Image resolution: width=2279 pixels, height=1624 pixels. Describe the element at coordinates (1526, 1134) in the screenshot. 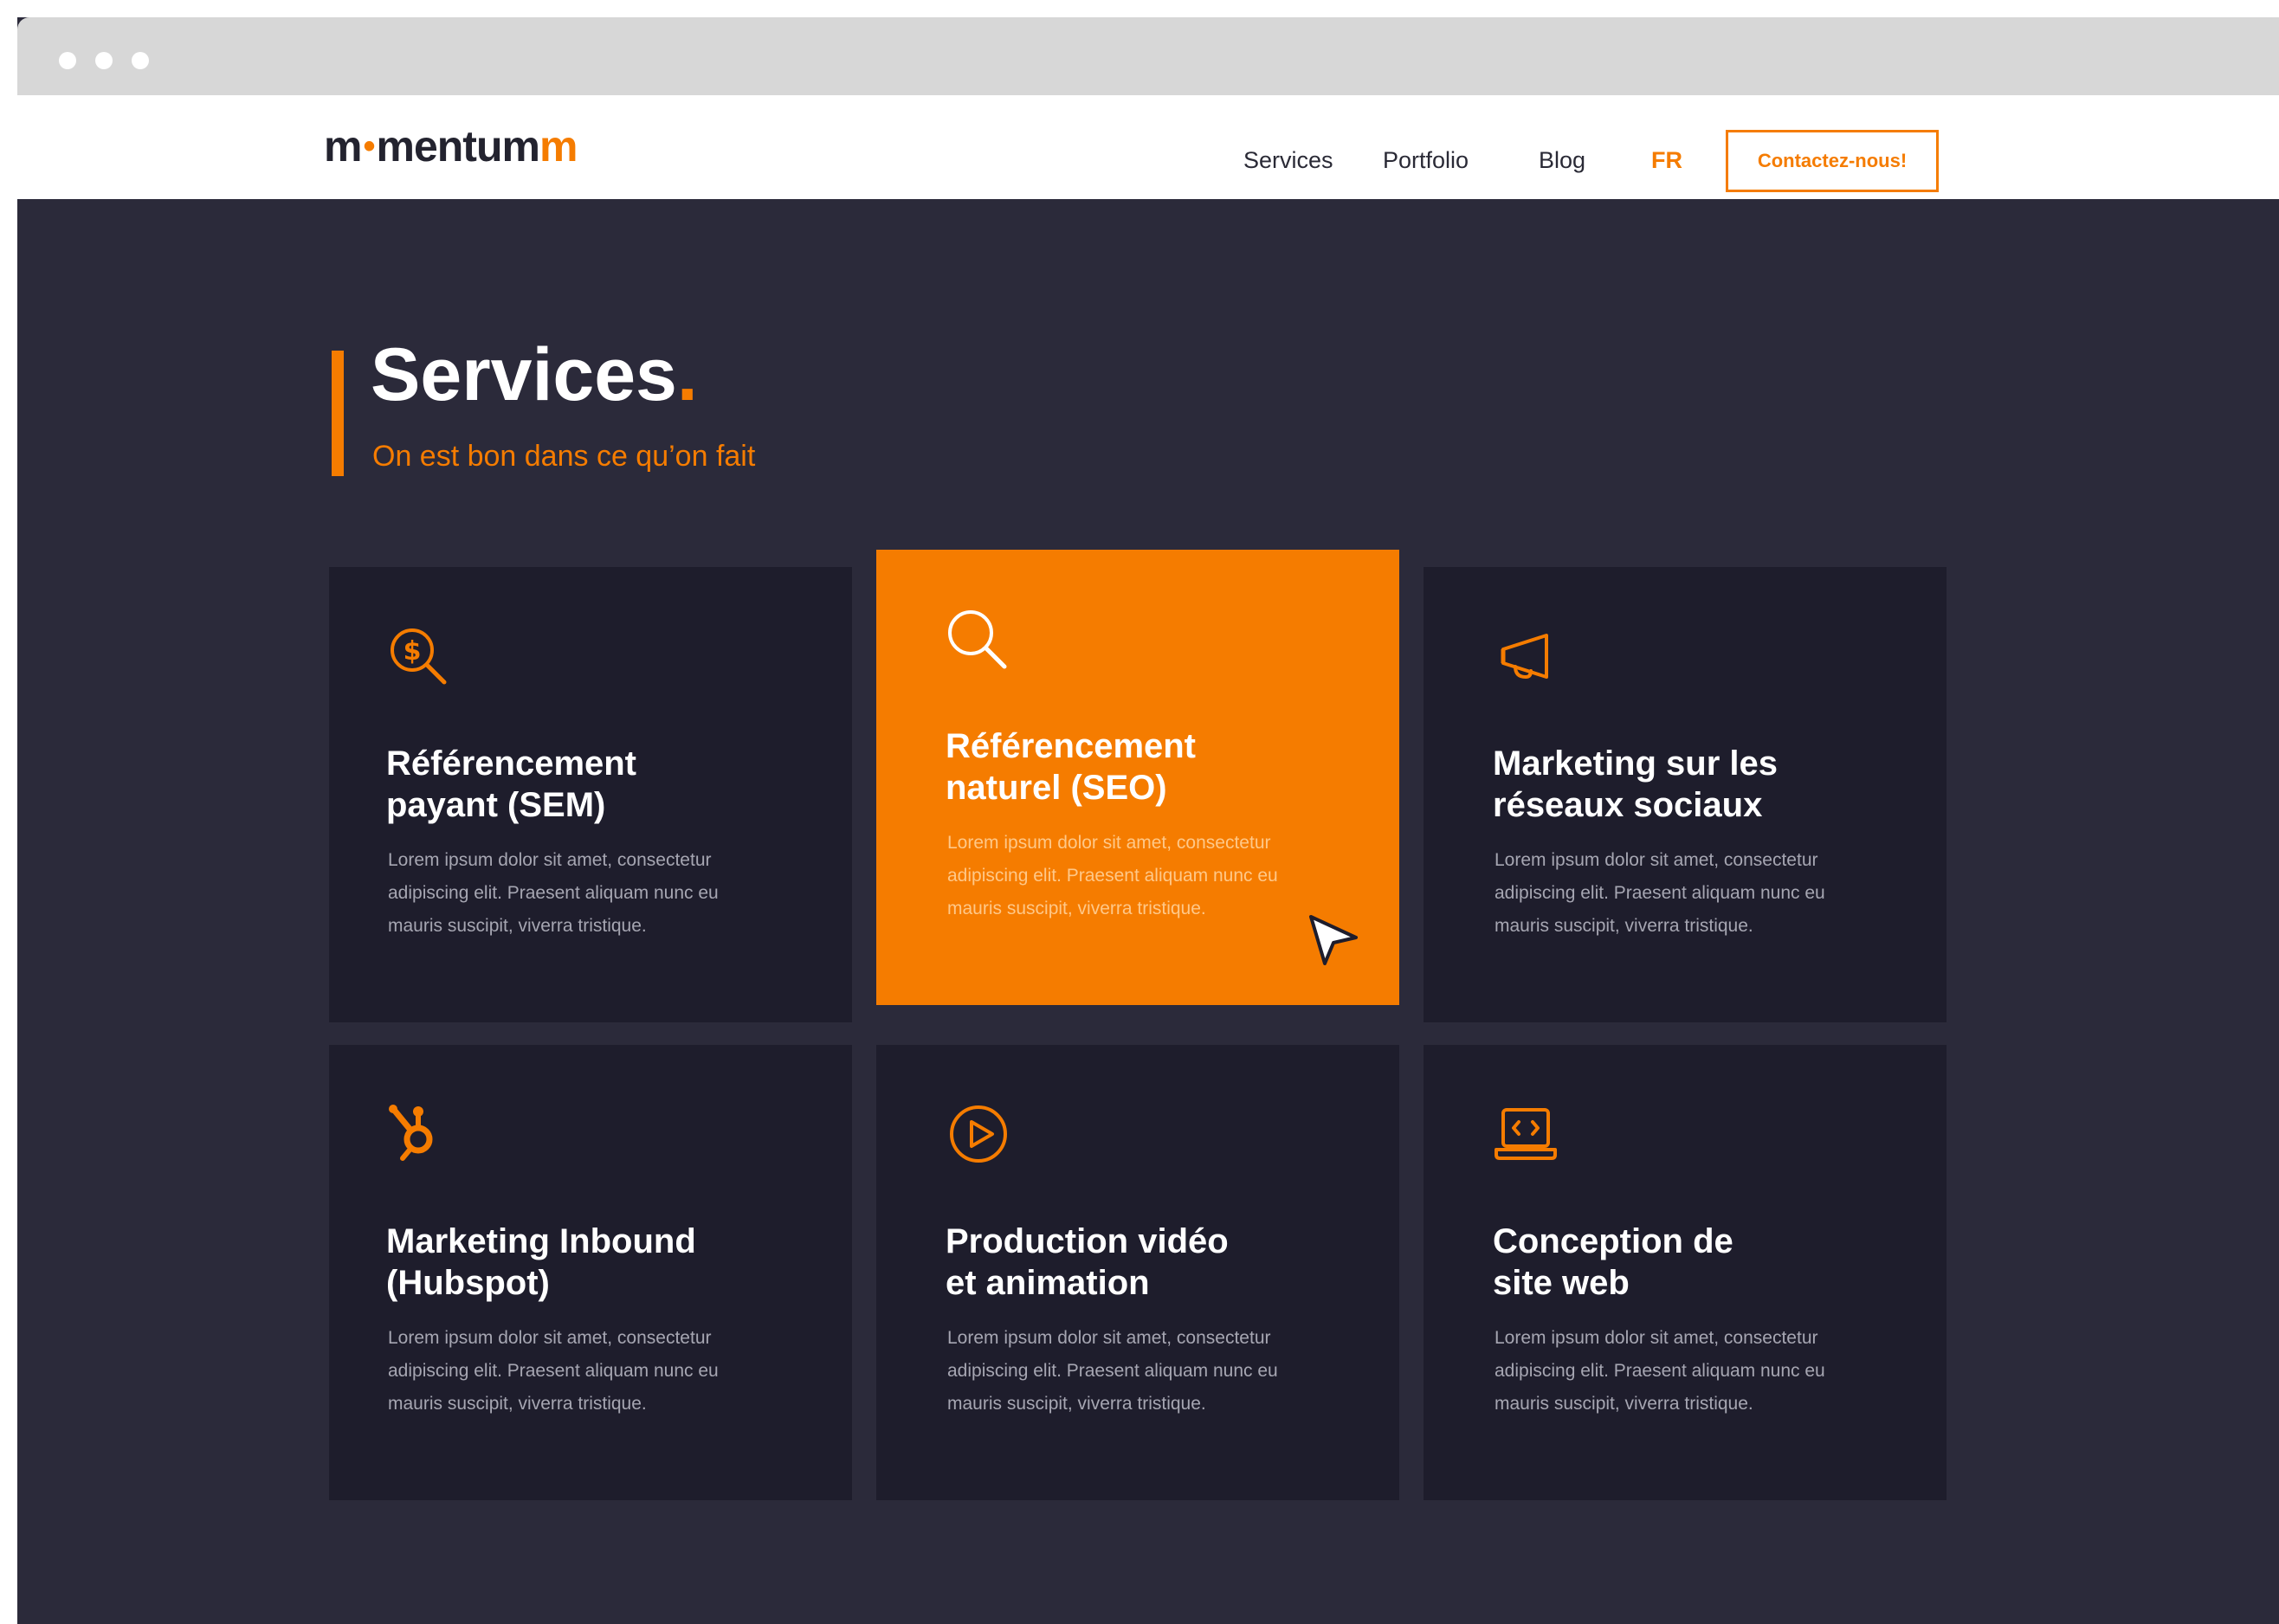

I see `laptop-code-icon` at that location.